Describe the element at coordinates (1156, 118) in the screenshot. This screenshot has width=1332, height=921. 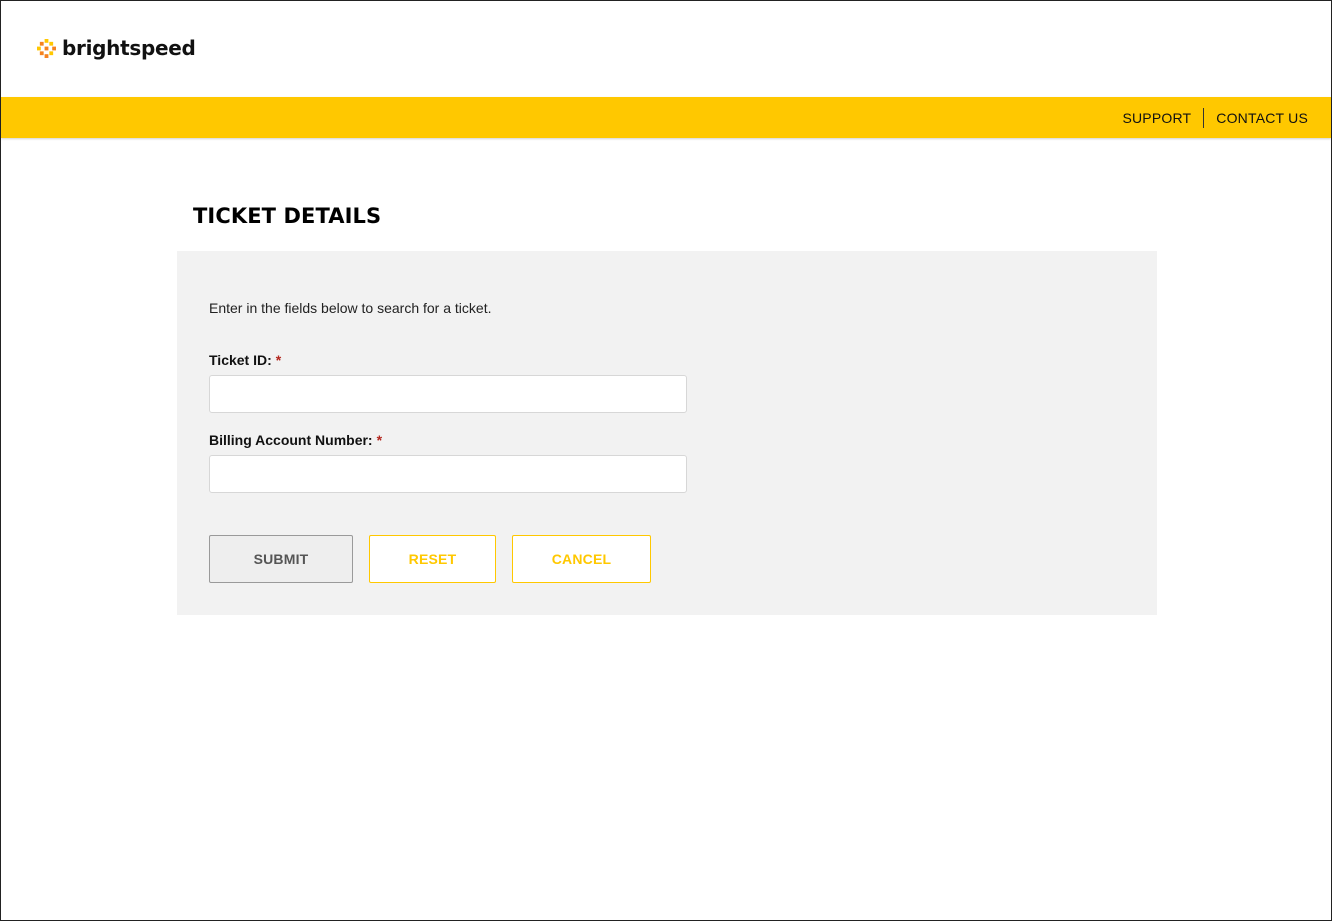
I see `nav-link-support: SUPPORT` at that location.